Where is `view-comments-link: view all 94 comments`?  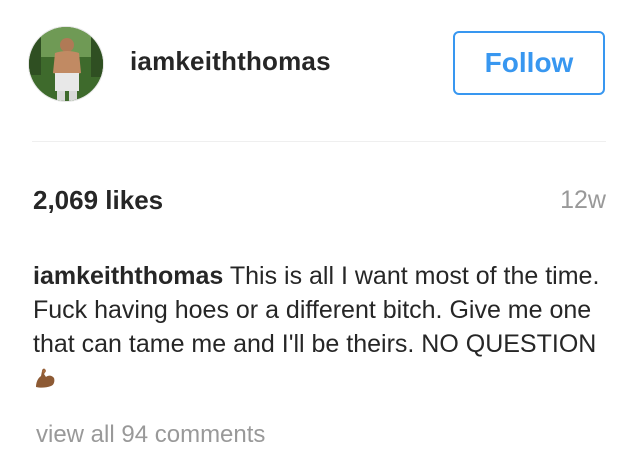 view-comments-link: view all 94 comments is located at coordinates (150, 435).